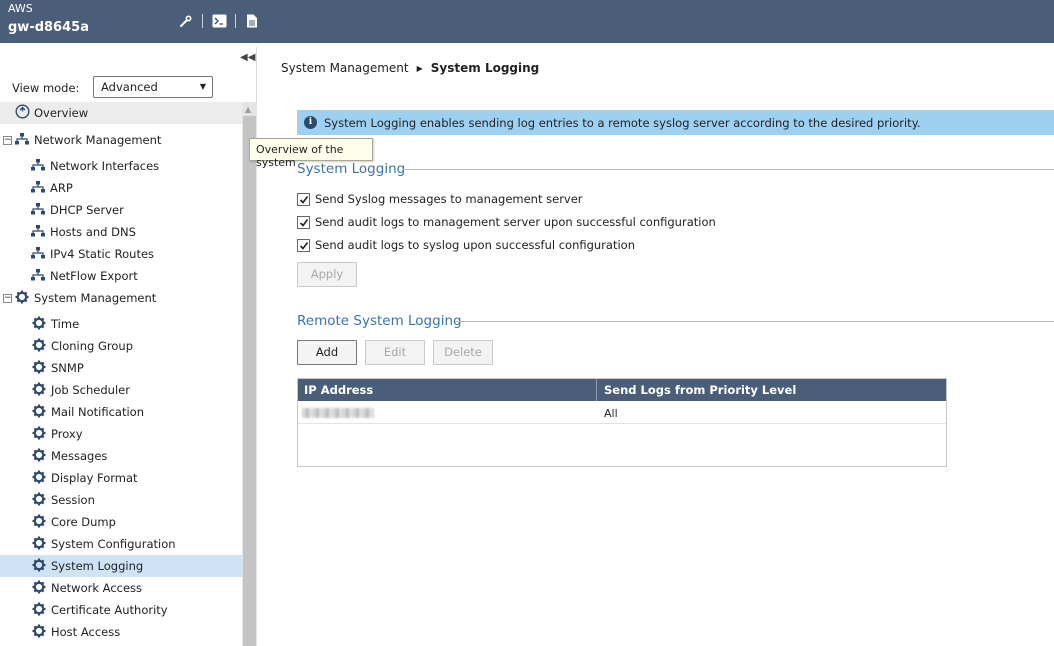 The height and width of the screenshot is (646, 1054). What do you see at coordinates (46, 88) in the screenshot?
I see `view-mode-label: View mode:` at bounding box center [46, 88].